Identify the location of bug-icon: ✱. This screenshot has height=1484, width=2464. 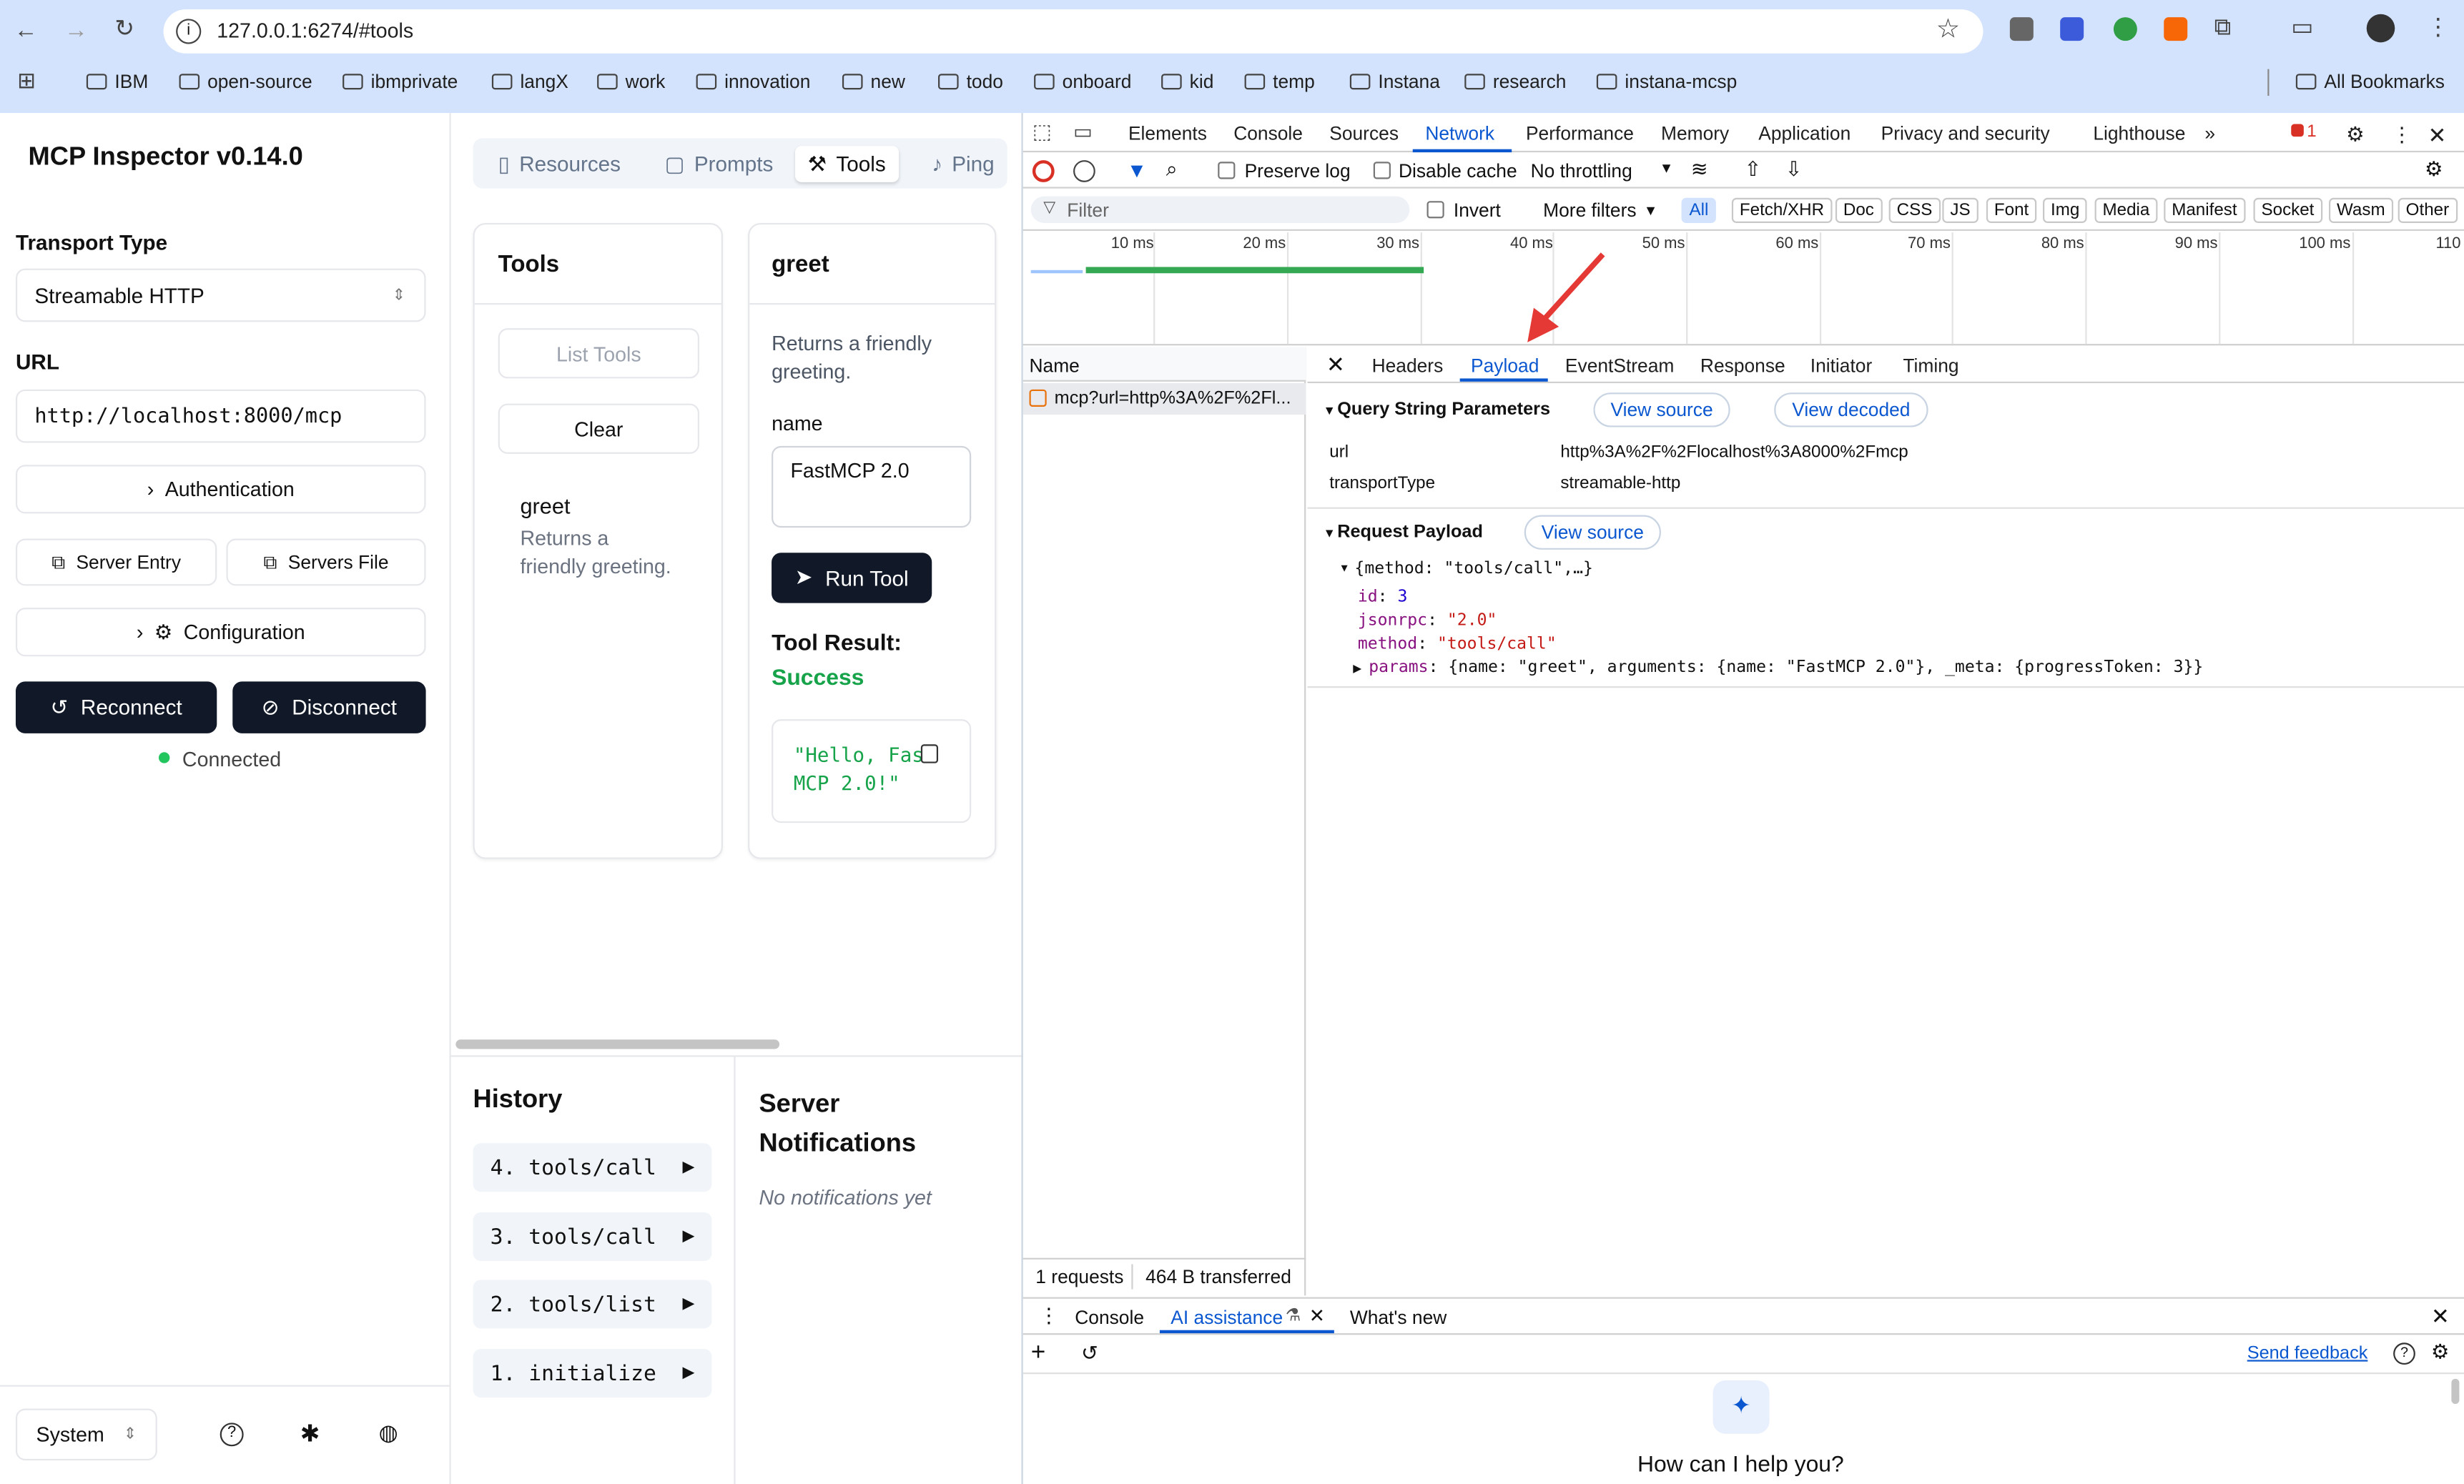
(310, 1434).